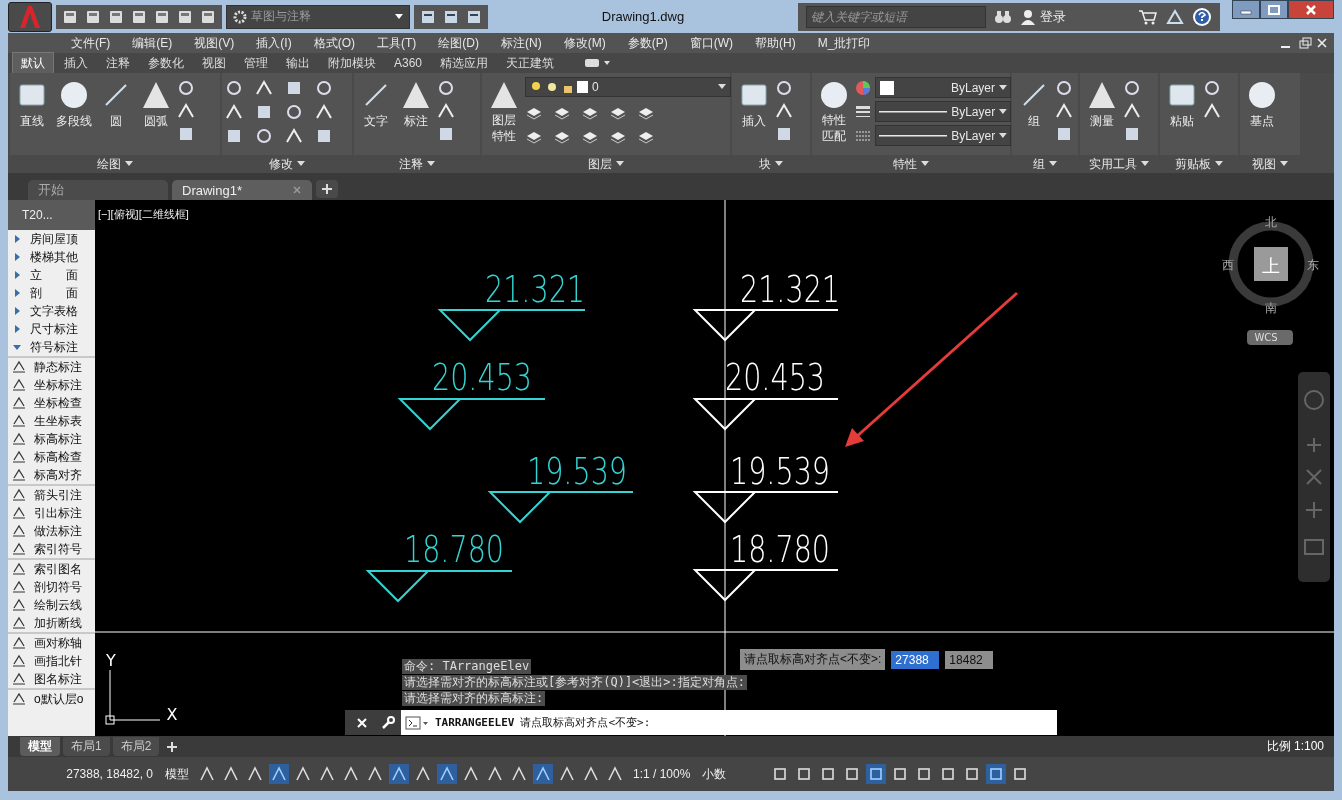 The image size is (1342, 800). I want to click on palette-folder: 立 面, so click(51, 275).